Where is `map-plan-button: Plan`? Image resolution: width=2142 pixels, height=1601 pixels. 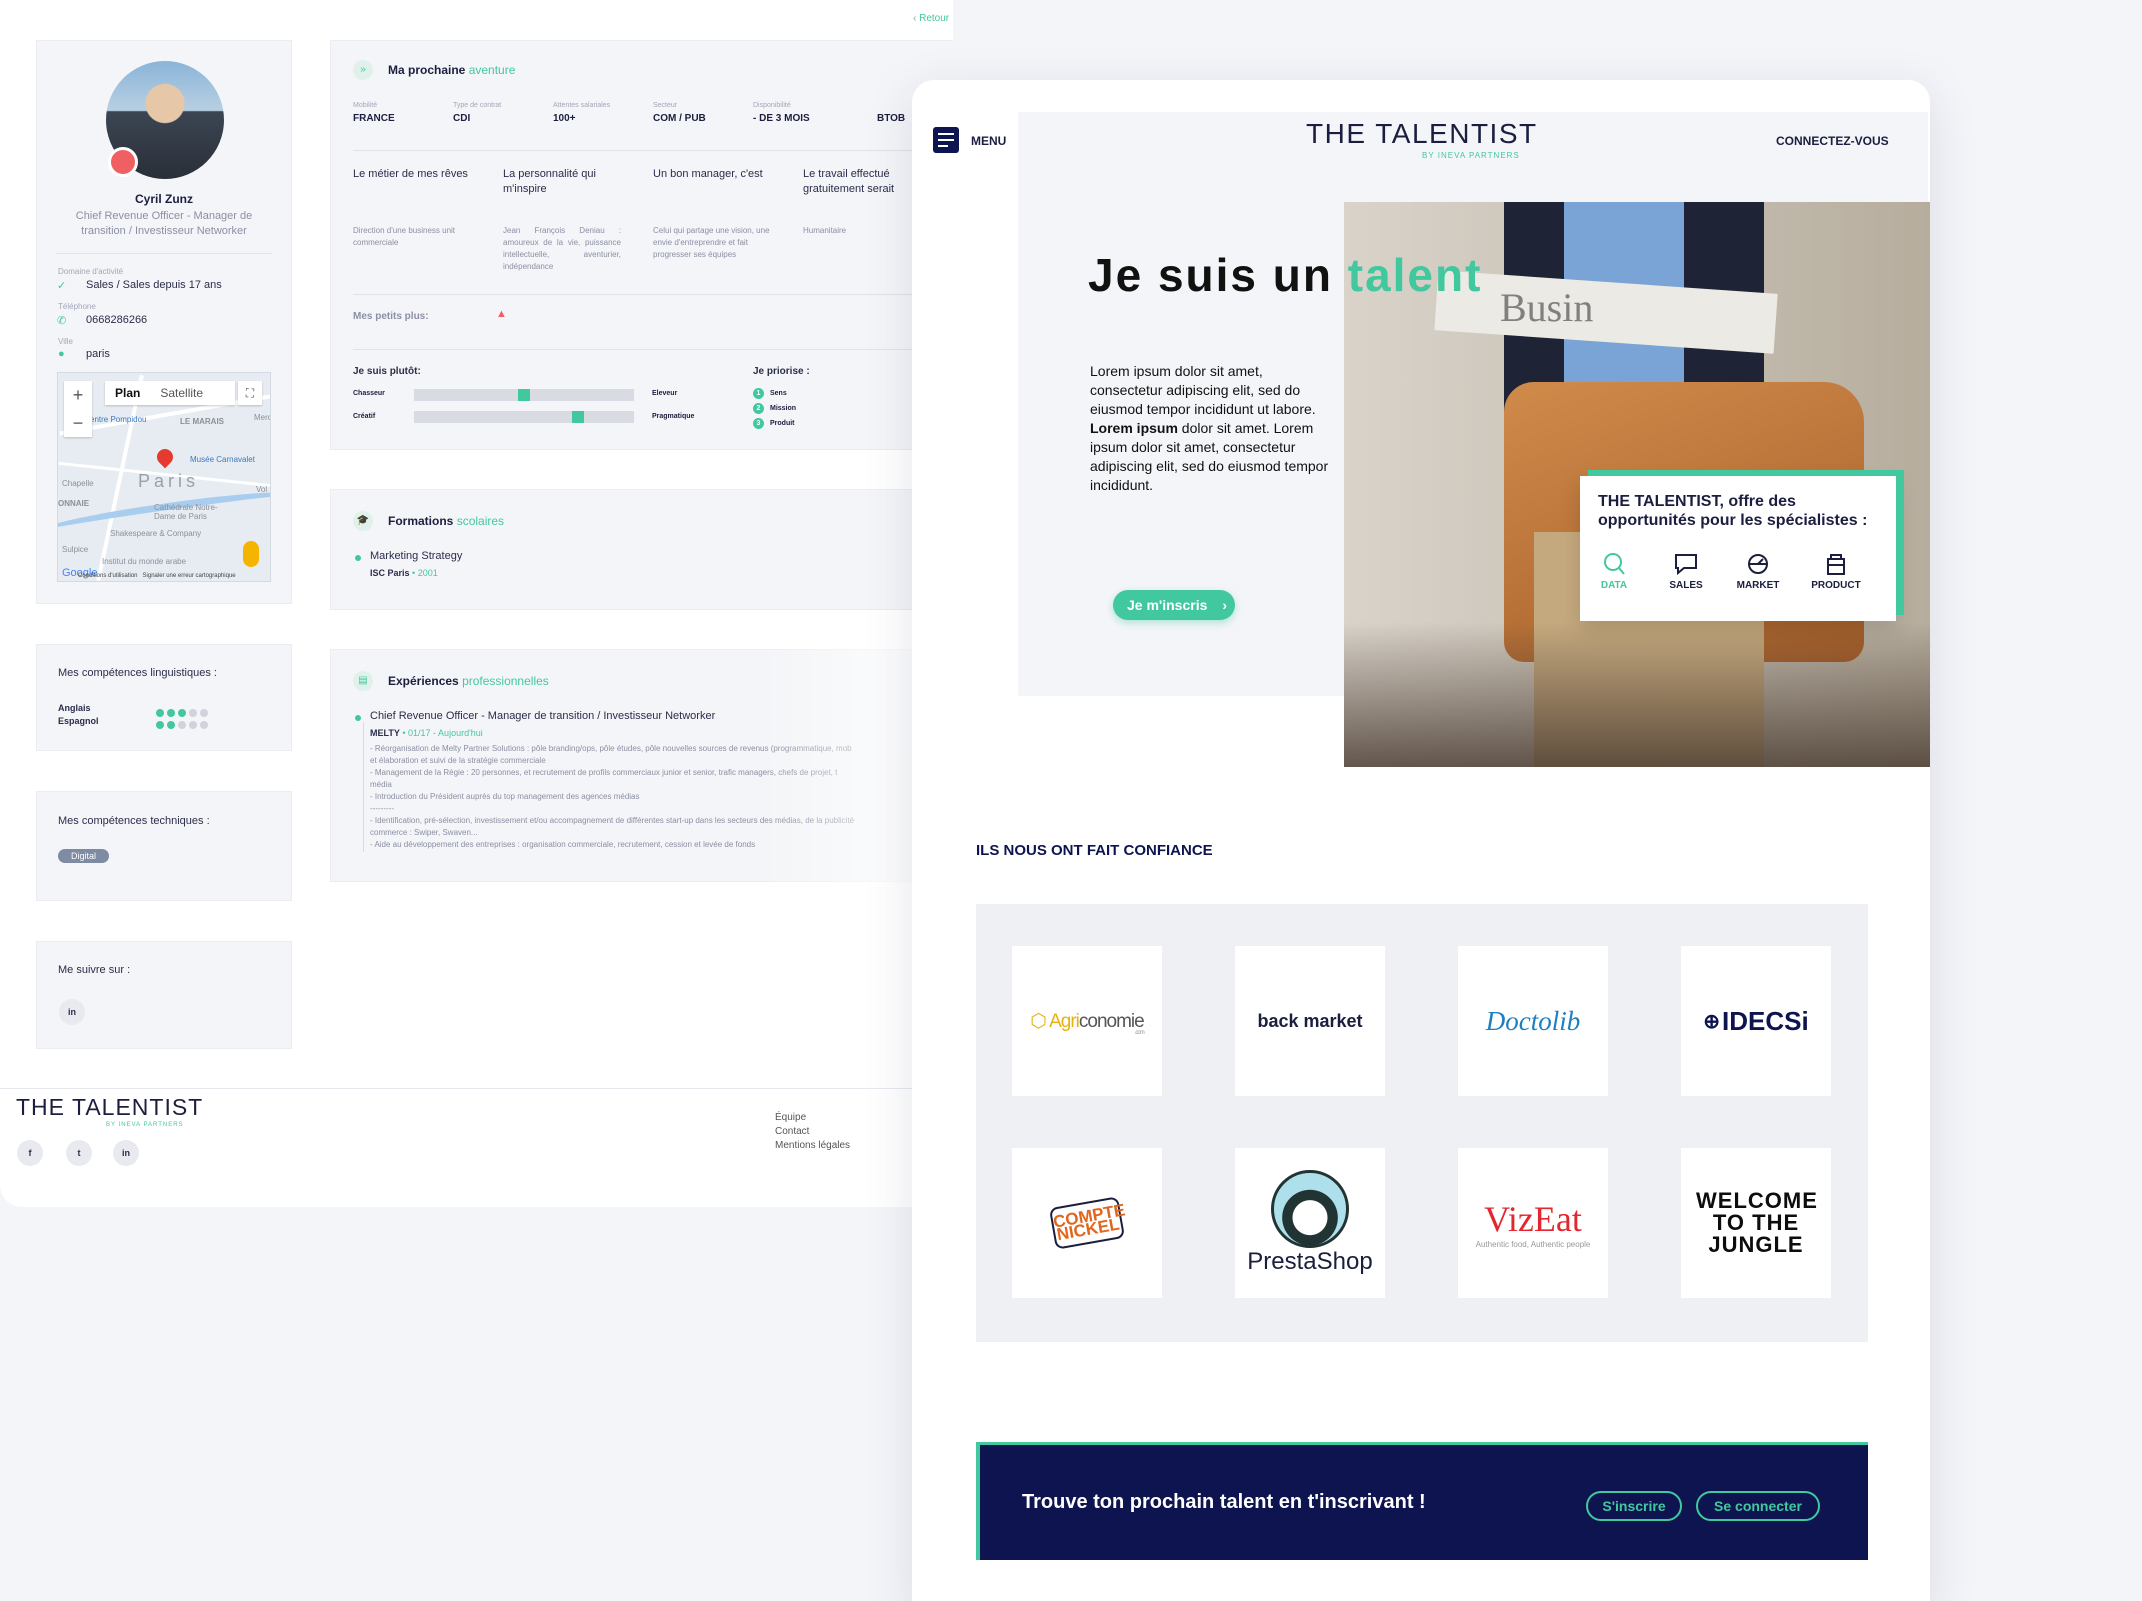 map-plan-button: Plan is located at coordinates (127, 393).